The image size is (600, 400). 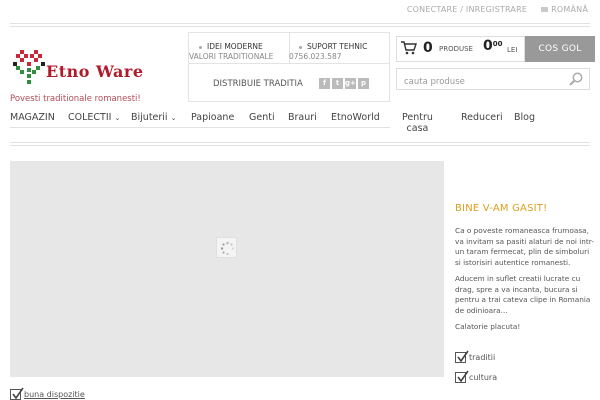 What do you see at coordinates (456, 49) in the screenshot?
I see `cart-count-label: PRODUSE` at bounding box center [456, 49].